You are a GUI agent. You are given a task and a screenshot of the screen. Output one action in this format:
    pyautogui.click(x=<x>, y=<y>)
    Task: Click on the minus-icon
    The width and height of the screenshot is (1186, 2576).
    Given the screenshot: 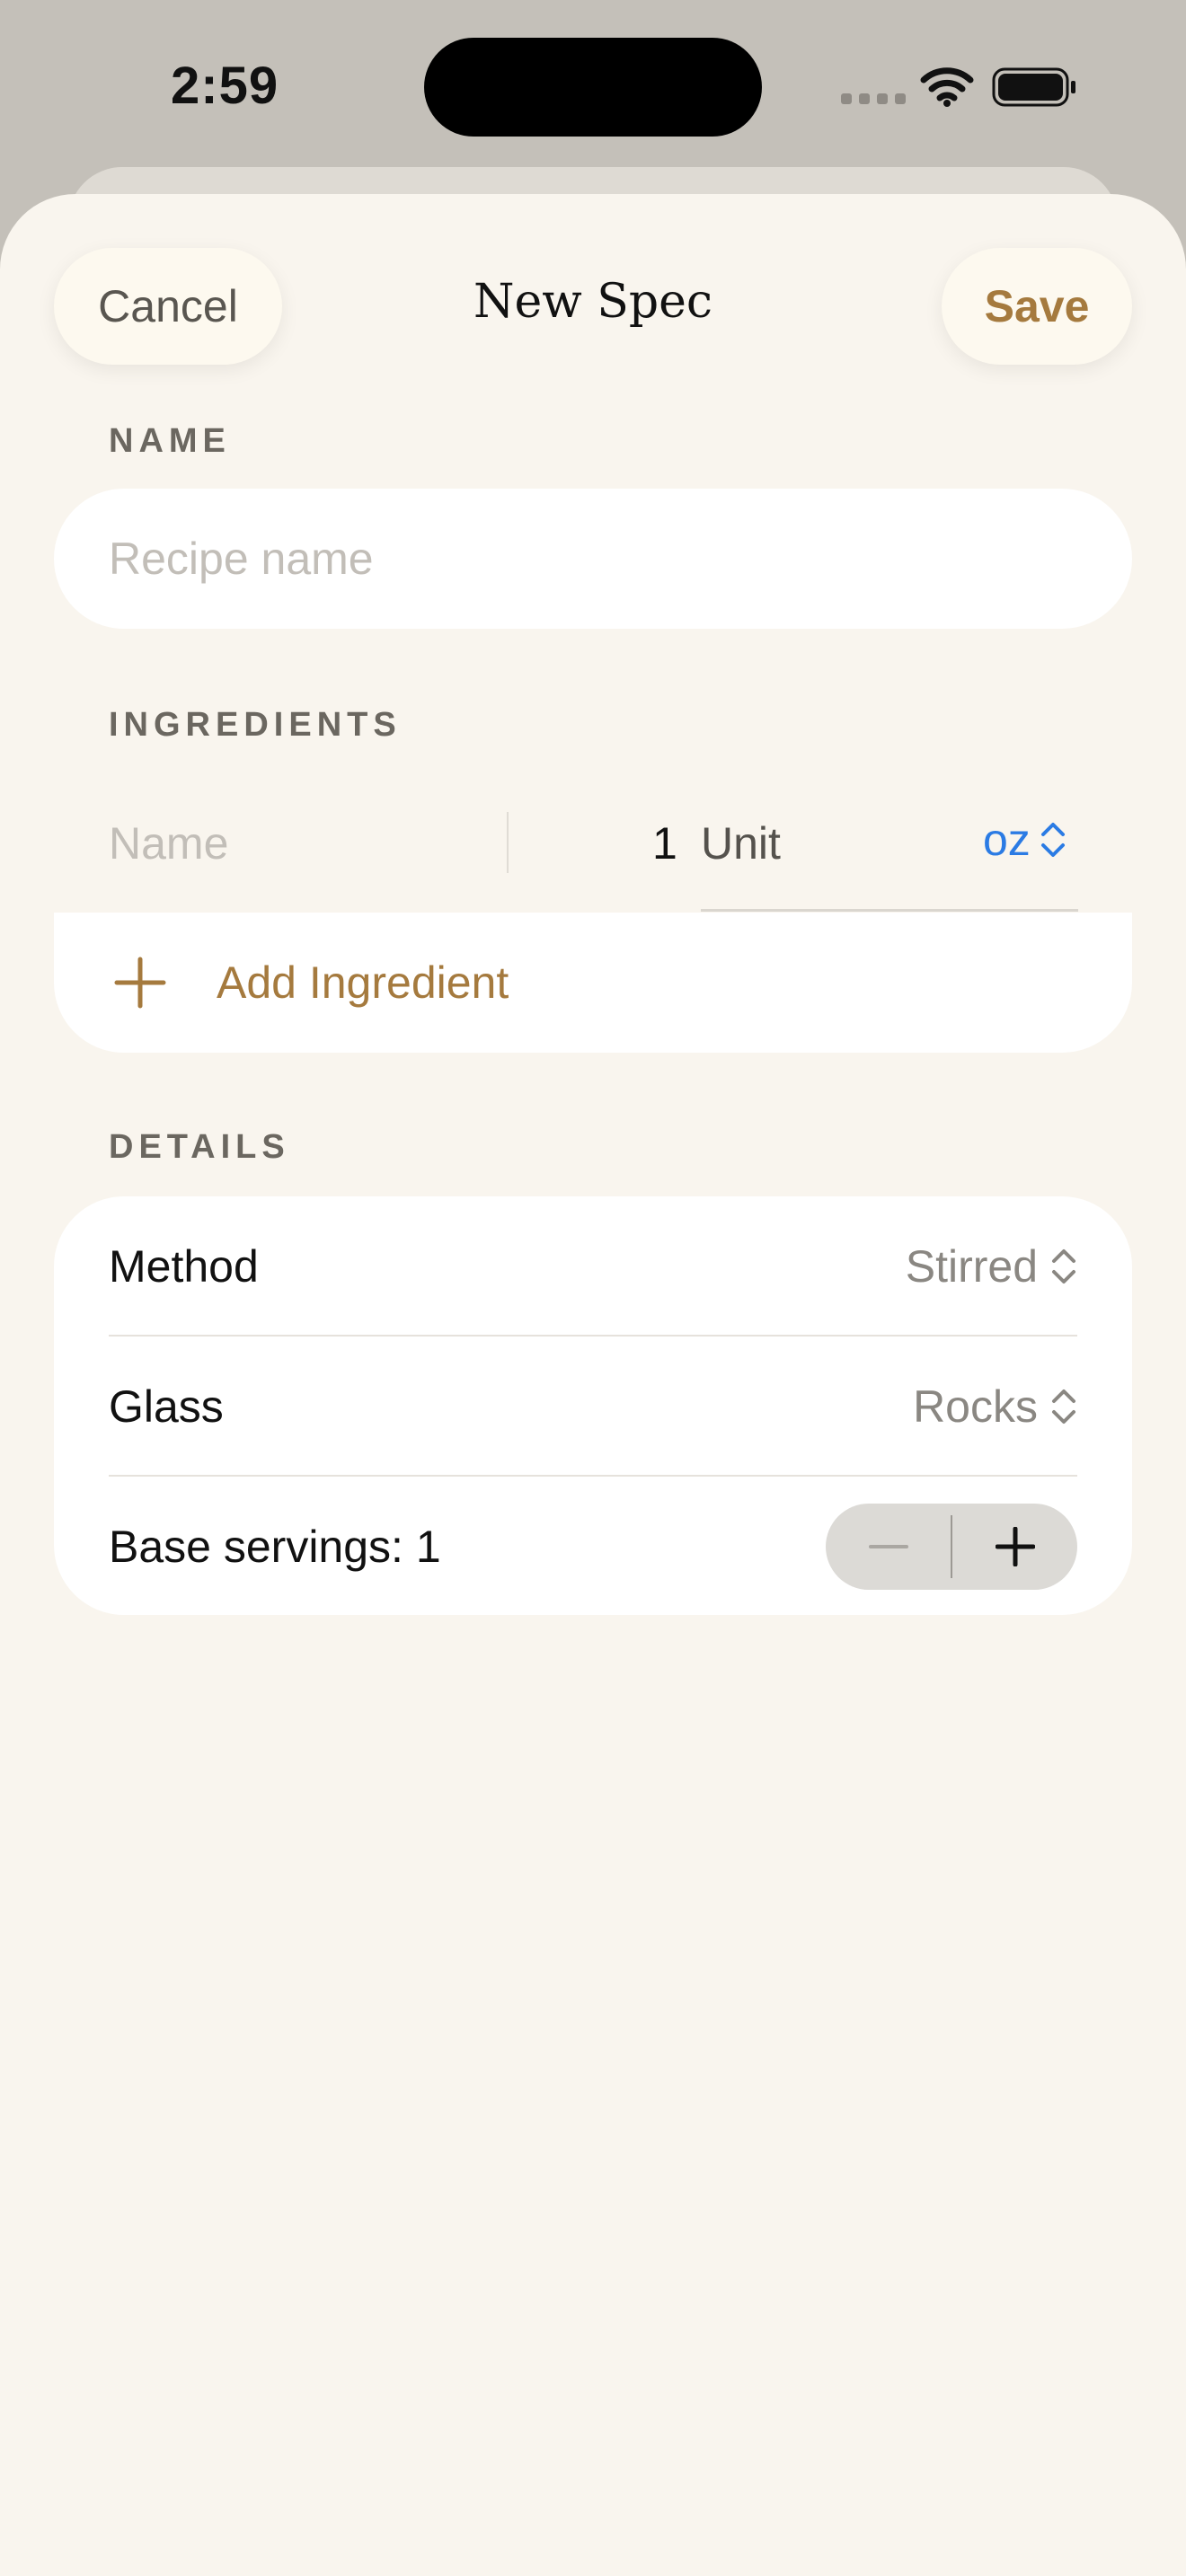 What is the action you would take?
    pyautogui.click(x=888, y=1546)
    